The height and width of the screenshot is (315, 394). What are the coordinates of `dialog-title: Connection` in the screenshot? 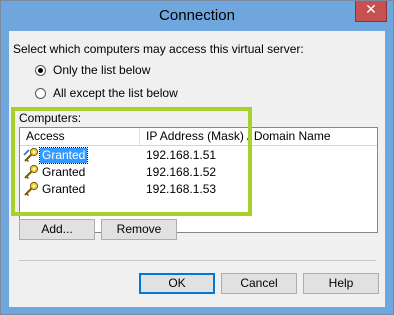 It's located at (197, 15).